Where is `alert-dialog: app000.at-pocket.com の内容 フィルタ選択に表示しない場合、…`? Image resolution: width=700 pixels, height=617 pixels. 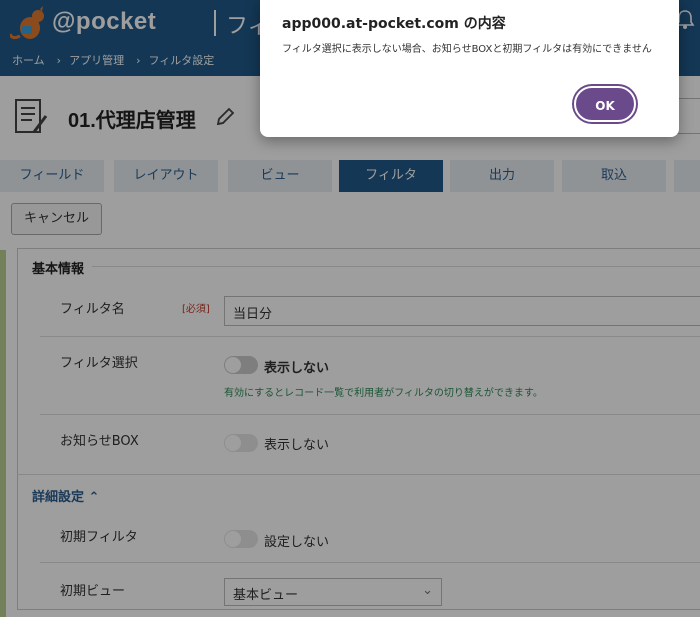
alert-dialog: app000.at-pocket.com の内容 フィルタ選択に表示しない場合、… is located at coordinates (469, 68).